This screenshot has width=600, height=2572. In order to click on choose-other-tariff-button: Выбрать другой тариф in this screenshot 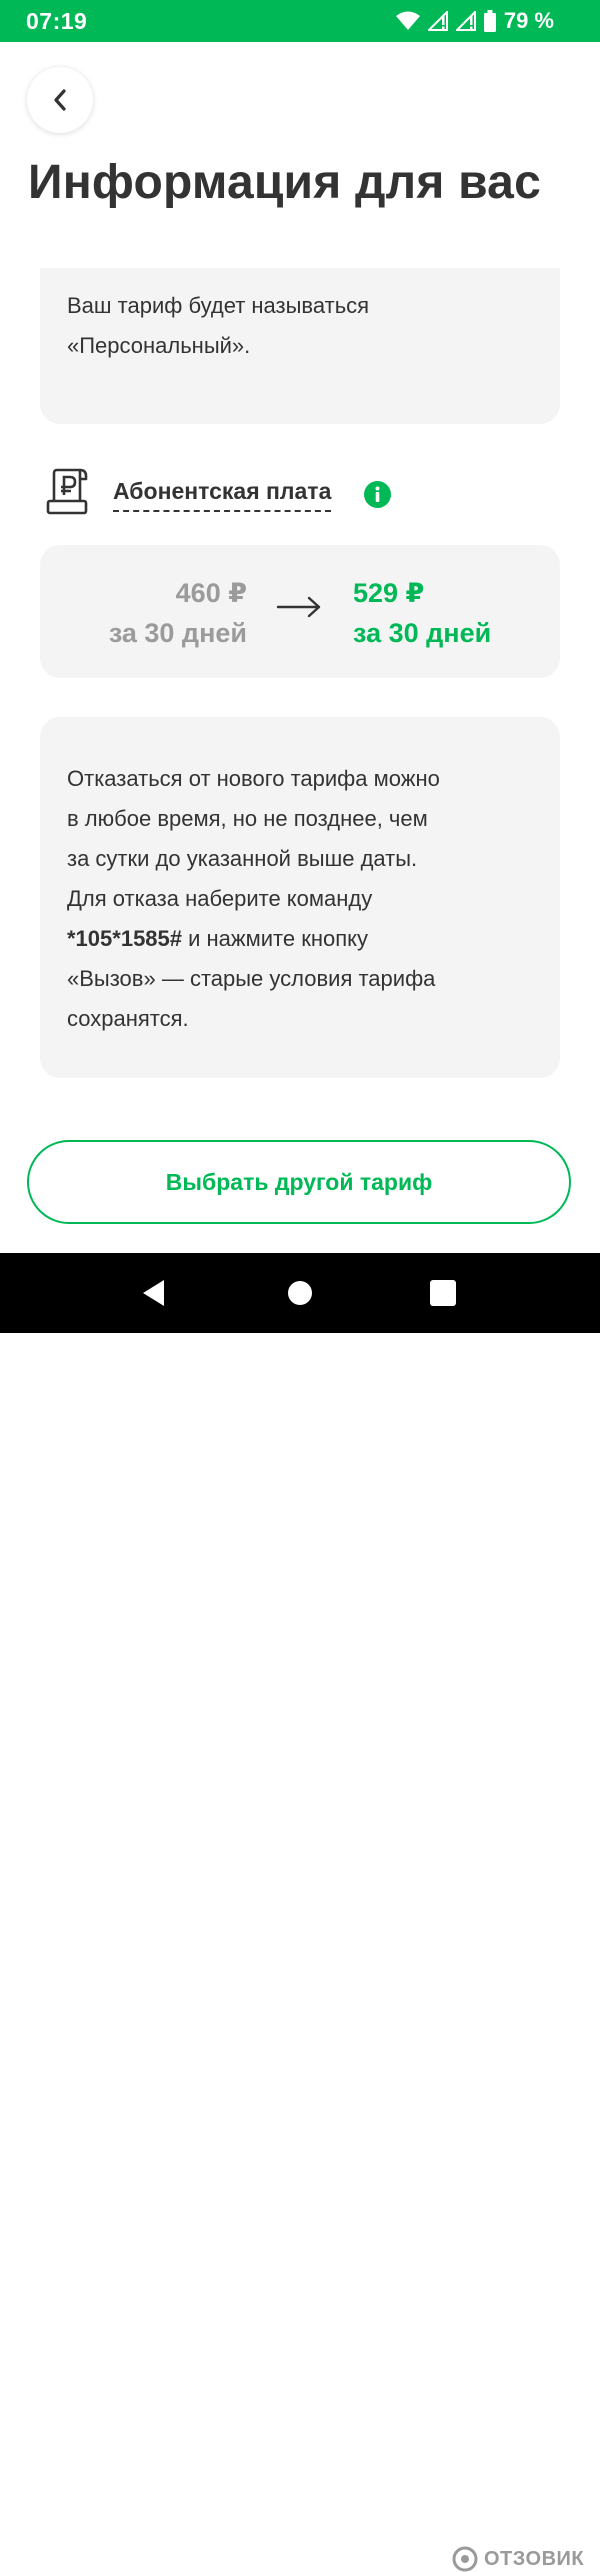, I will do `click(299, 1182)`.